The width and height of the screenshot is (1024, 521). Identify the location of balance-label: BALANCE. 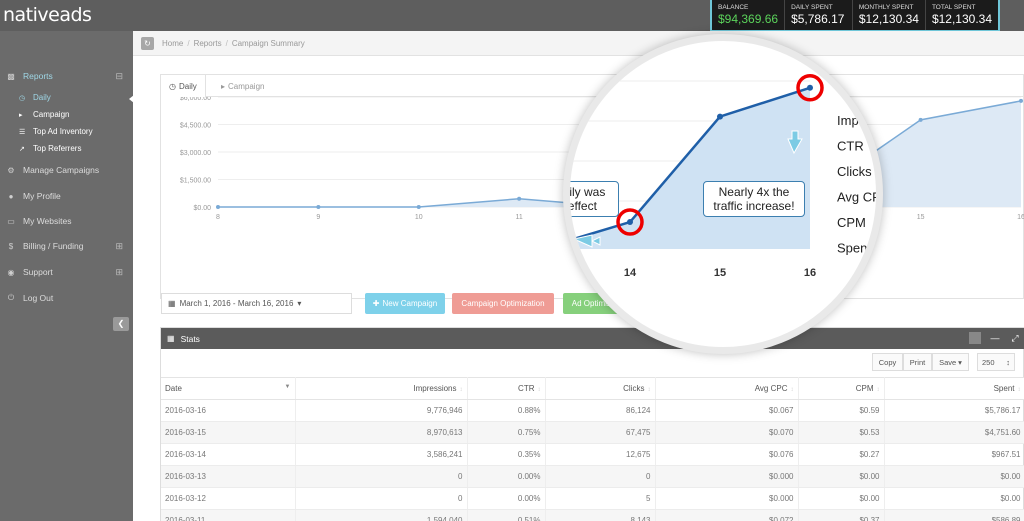
(733, 7).